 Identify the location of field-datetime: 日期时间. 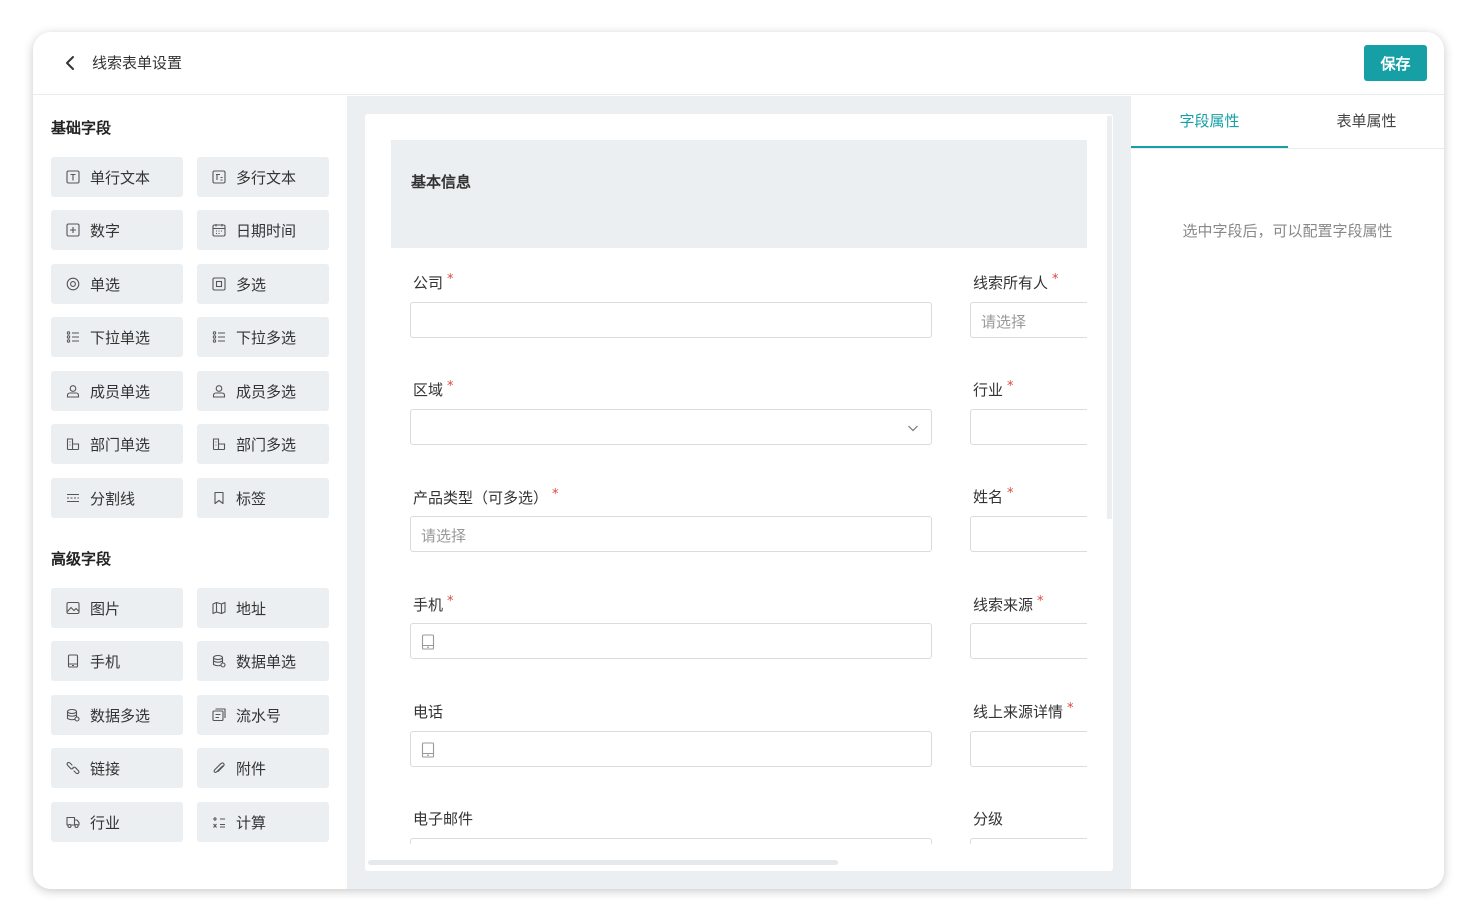
(263, 230).